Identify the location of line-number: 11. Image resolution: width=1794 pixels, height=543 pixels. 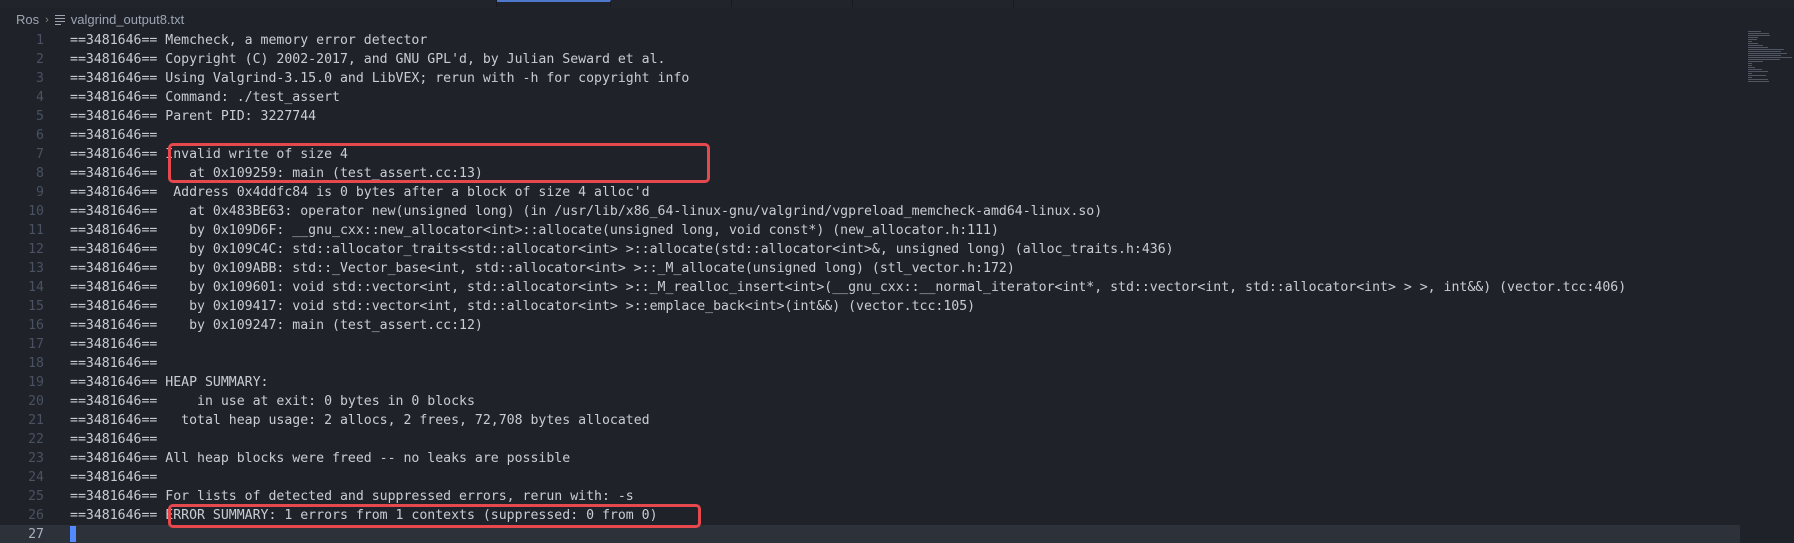
(36, 230).